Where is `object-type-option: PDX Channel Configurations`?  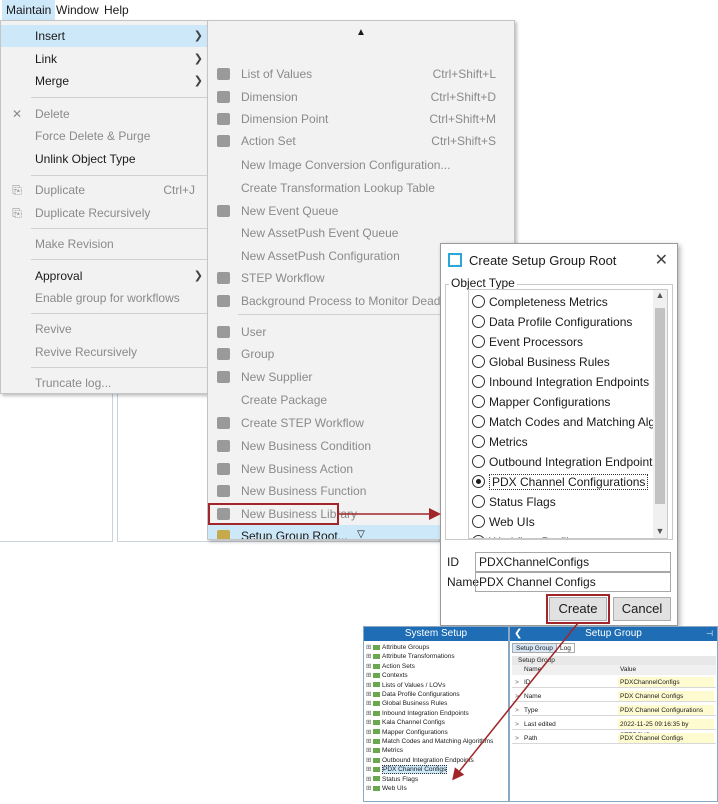
object-type-option: PDX Channel Configurations is located at coordinates (560, 482).